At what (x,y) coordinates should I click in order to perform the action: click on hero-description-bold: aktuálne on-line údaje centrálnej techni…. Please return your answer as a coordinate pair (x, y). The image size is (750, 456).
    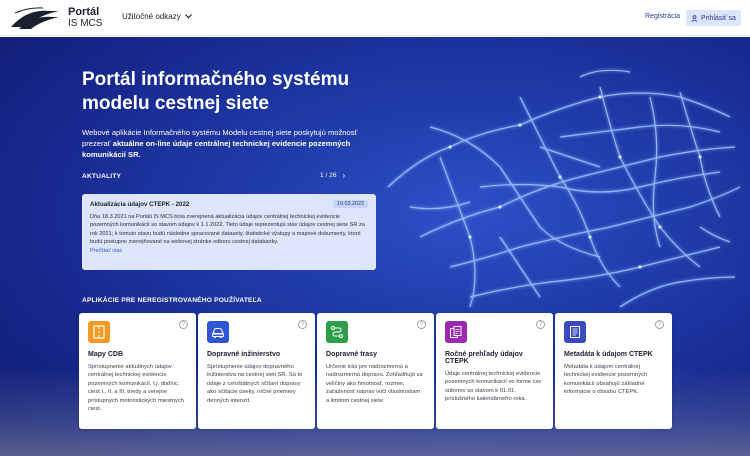
    Looking at the image, I should click on (216, 149).